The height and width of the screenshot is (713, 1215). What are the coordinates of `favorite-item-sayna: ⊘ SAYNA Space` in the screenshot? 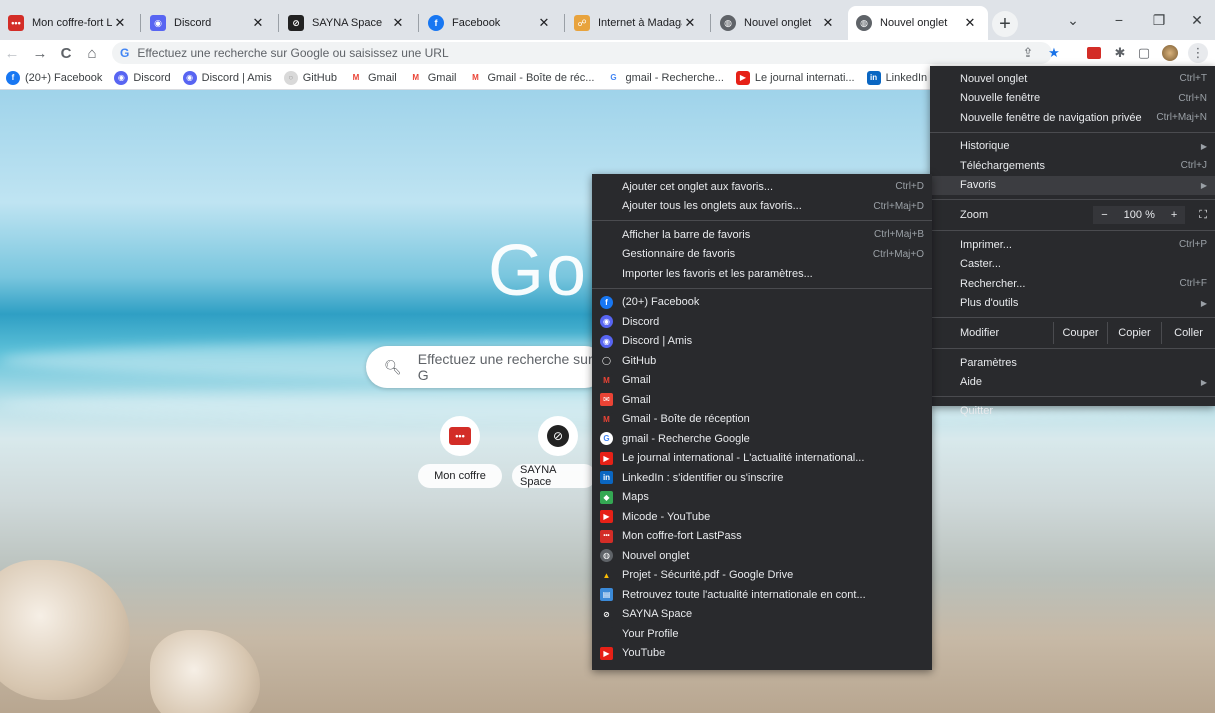 It's located at (762, 615).